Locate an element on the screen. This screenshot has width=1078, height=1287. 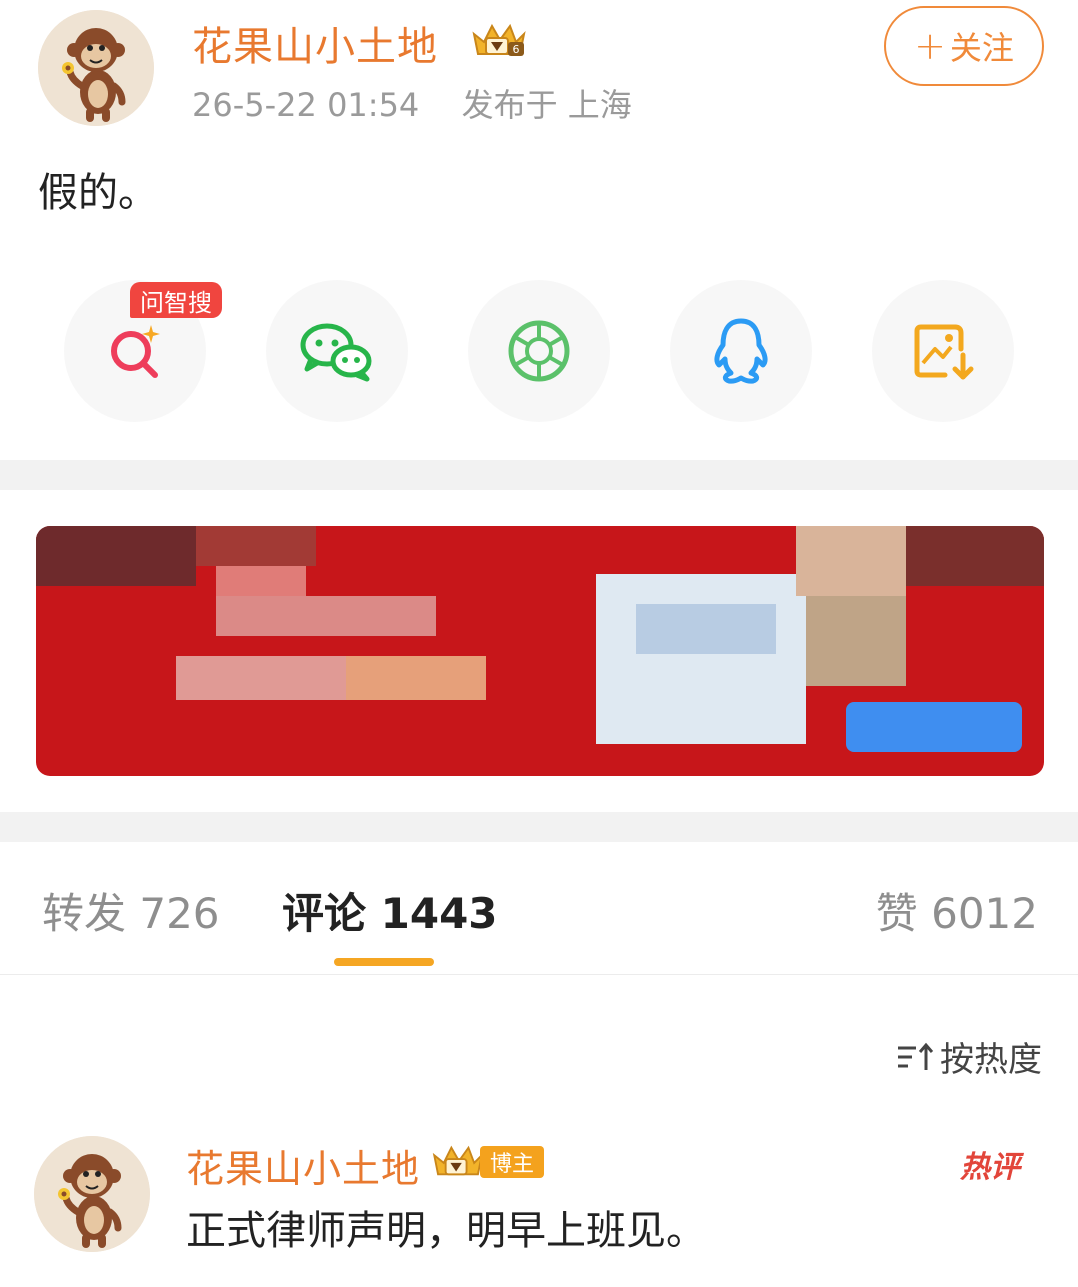
post-body-text: 假的。 is located at coordinates (98, 193).